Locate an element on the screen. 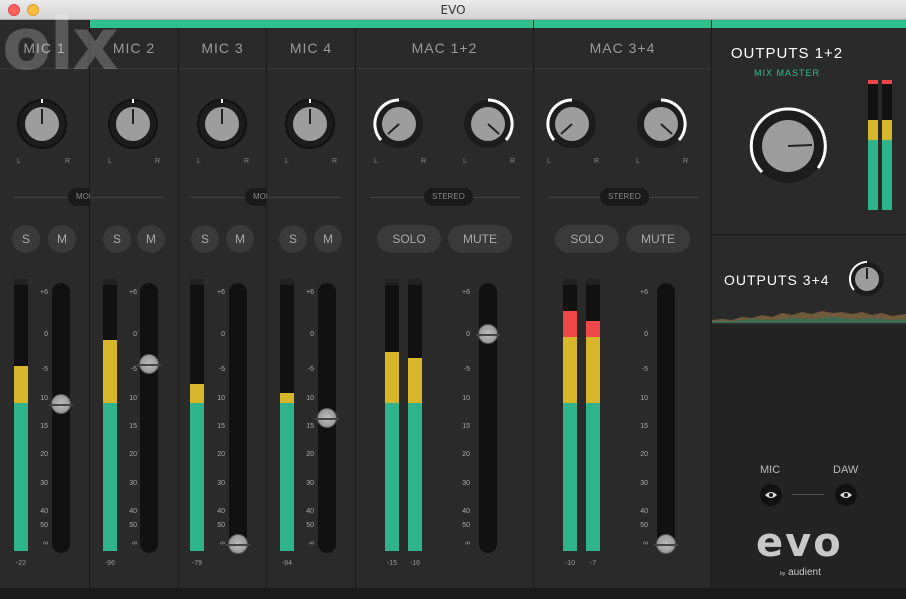 The width and height of the screenshot is (906, 599). scale-tick: 10 is located at coordinates (44, 398).